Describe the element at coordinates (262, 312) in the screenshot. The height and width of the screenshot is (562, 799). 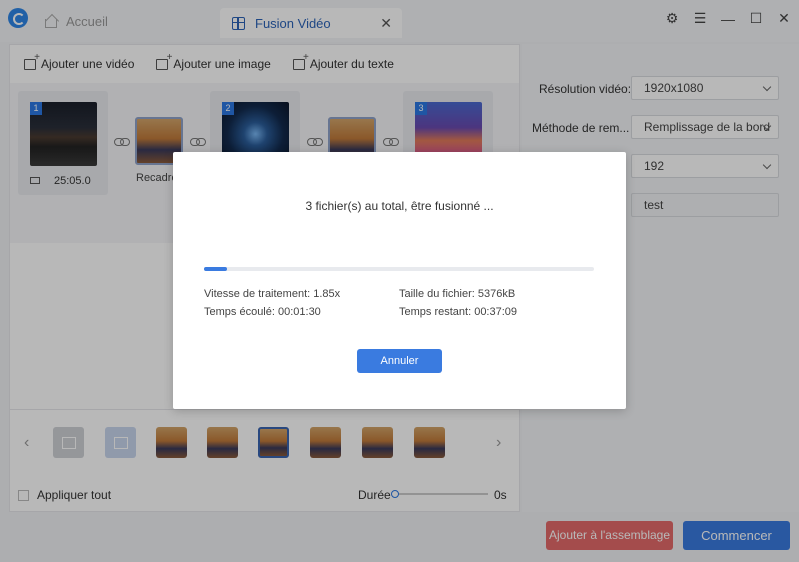
I see `time-elapsed: Temps écoulé: 00:01:30` at that location.